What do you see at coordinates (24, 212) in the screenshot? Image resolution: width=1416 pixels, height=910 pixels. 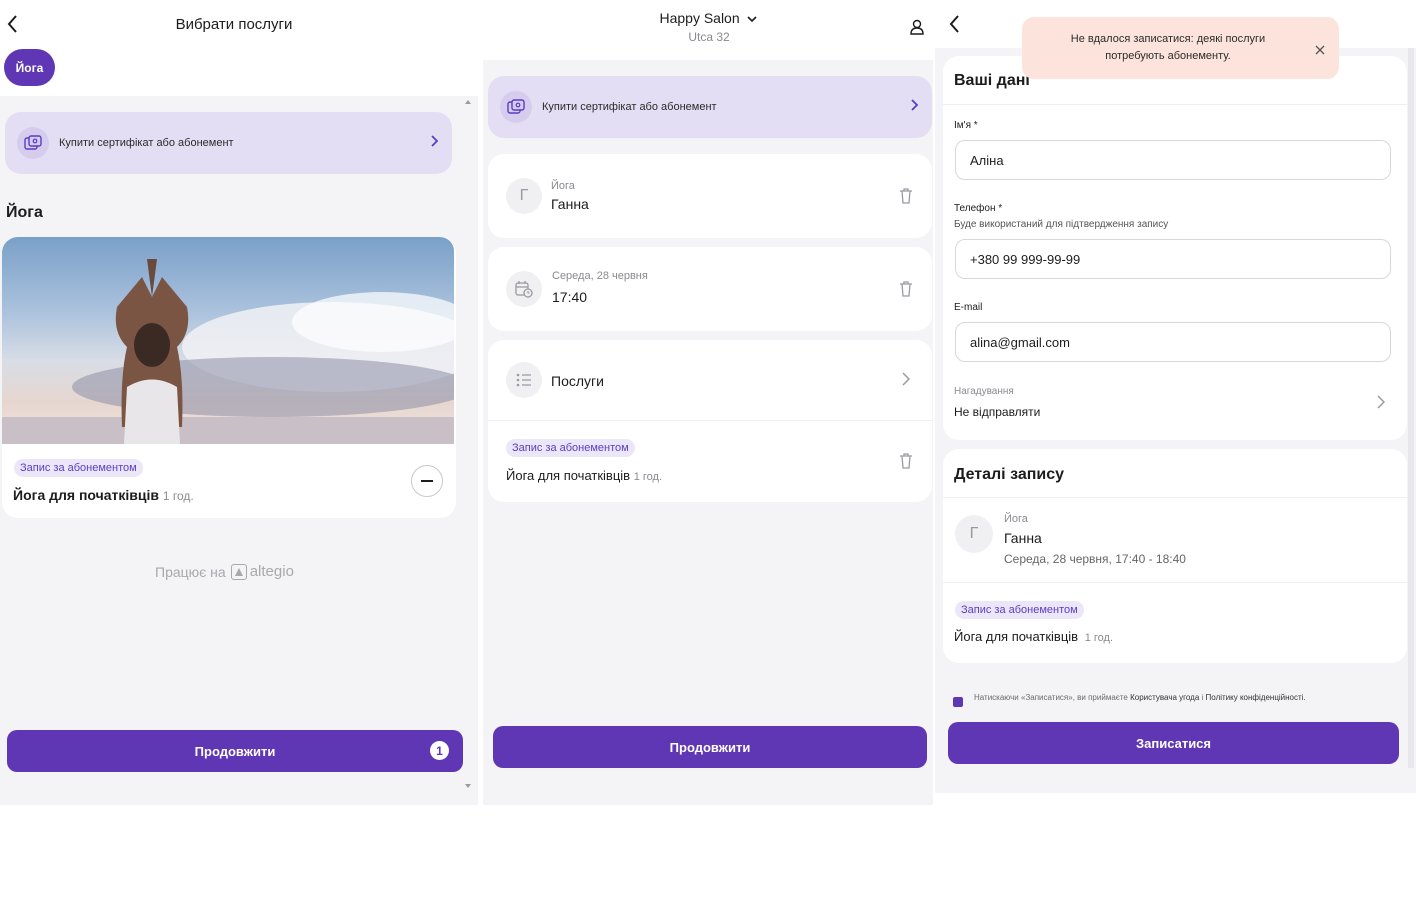 I see `section-title: Йога` at bounding box center [24, 212].